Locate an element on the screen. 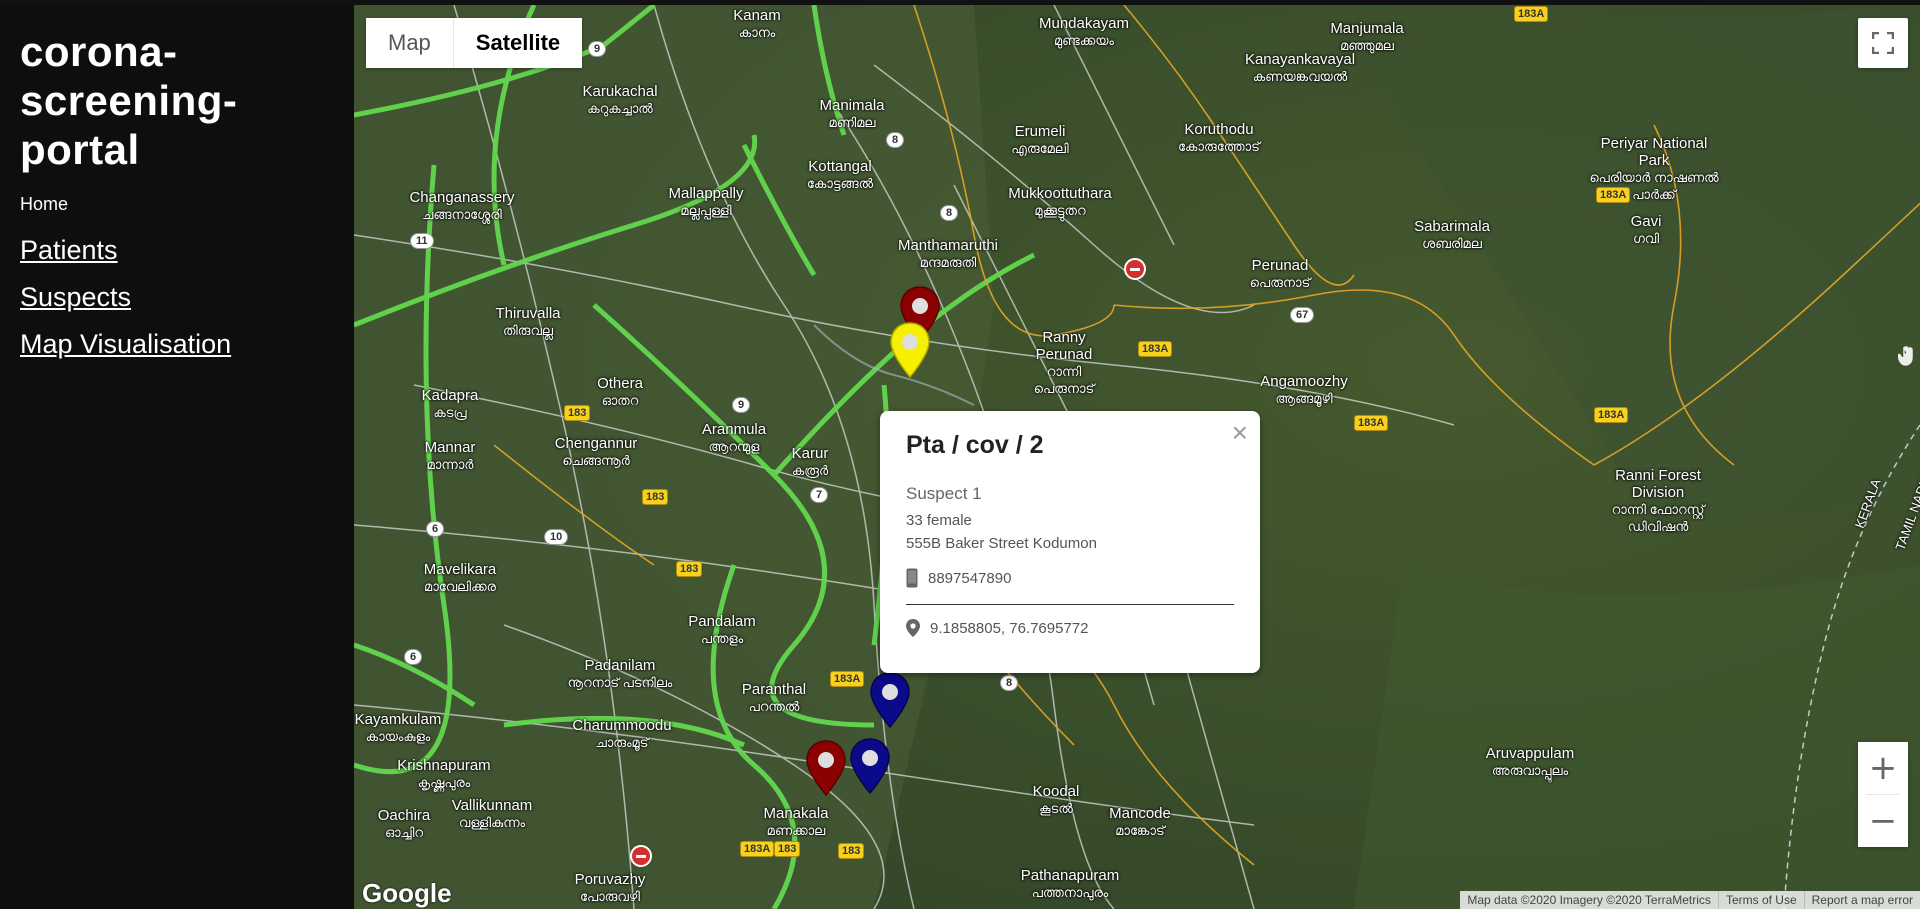  place-label: Mallappally മല്ലപ്പള്ളി is located at coordinates (706, 201).